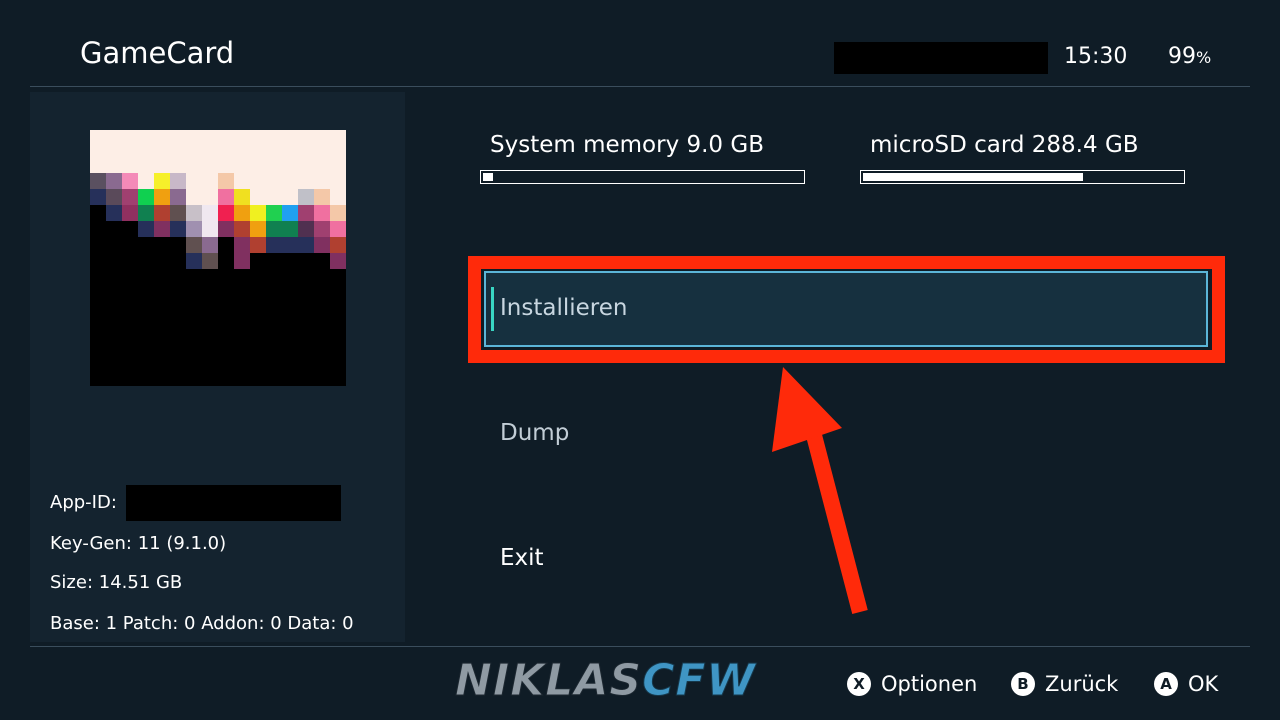  Describe the element at coordinates (1004, 145) in the screenshot. I see `sd-card-label: microSD card 288.4 GB` at that location.